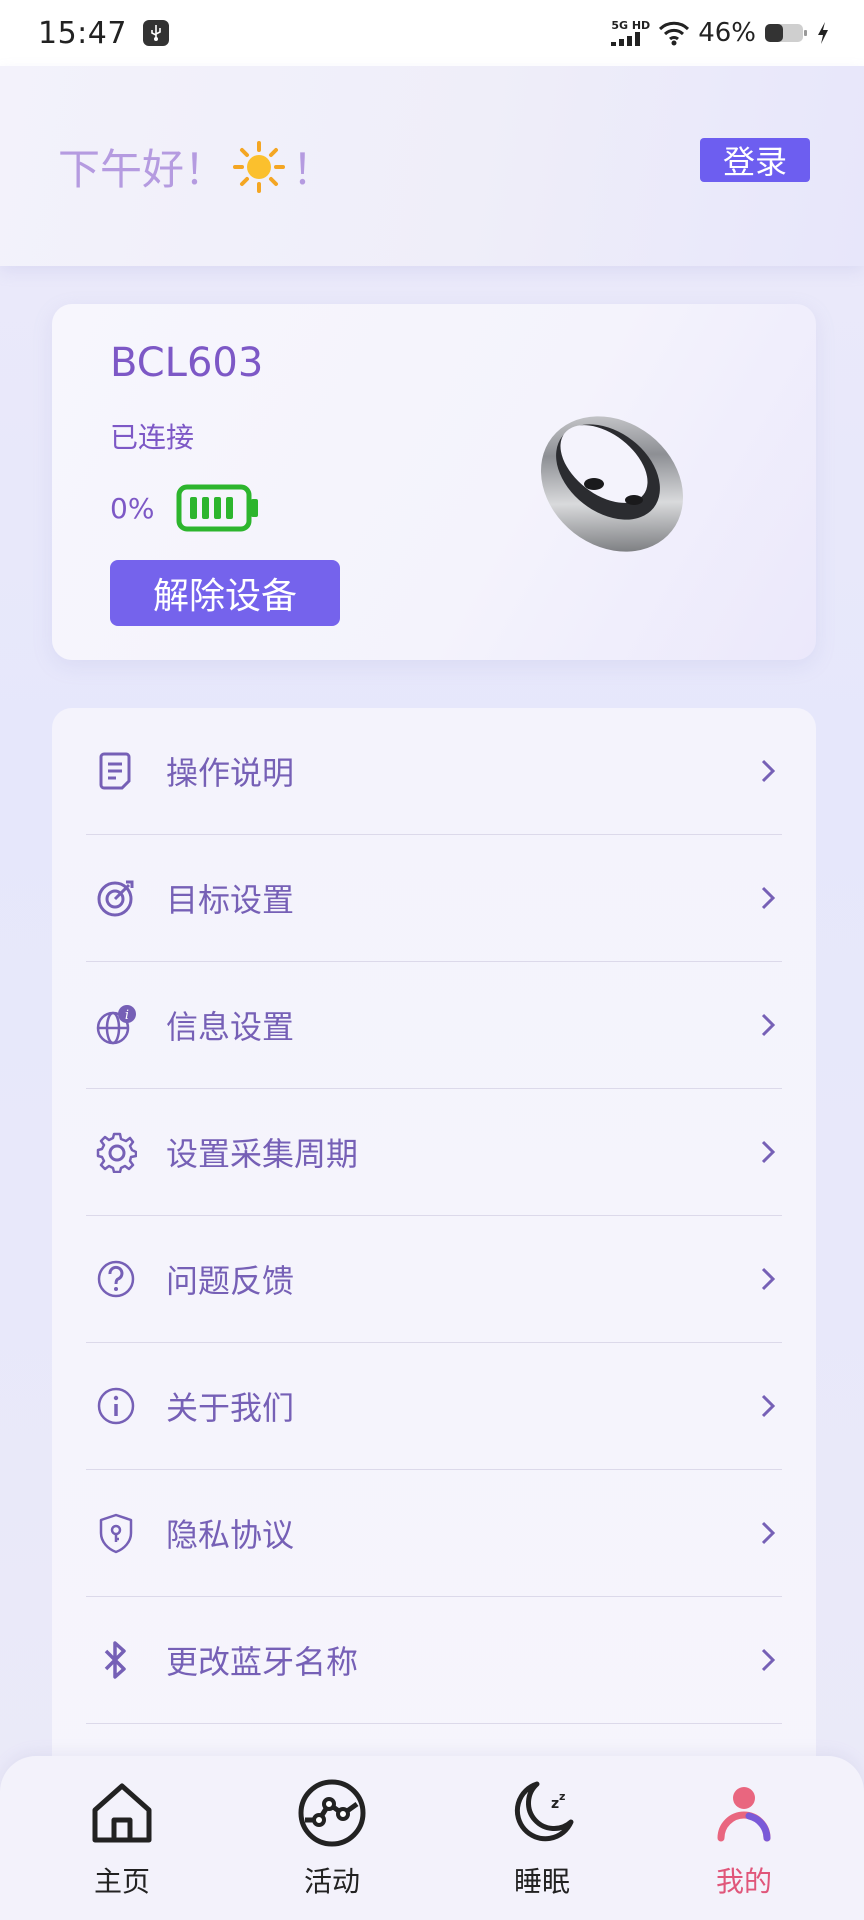  Describe the element at coordinates (187, 363) in the screenshot. I see `device-name: BCL603` at that location.